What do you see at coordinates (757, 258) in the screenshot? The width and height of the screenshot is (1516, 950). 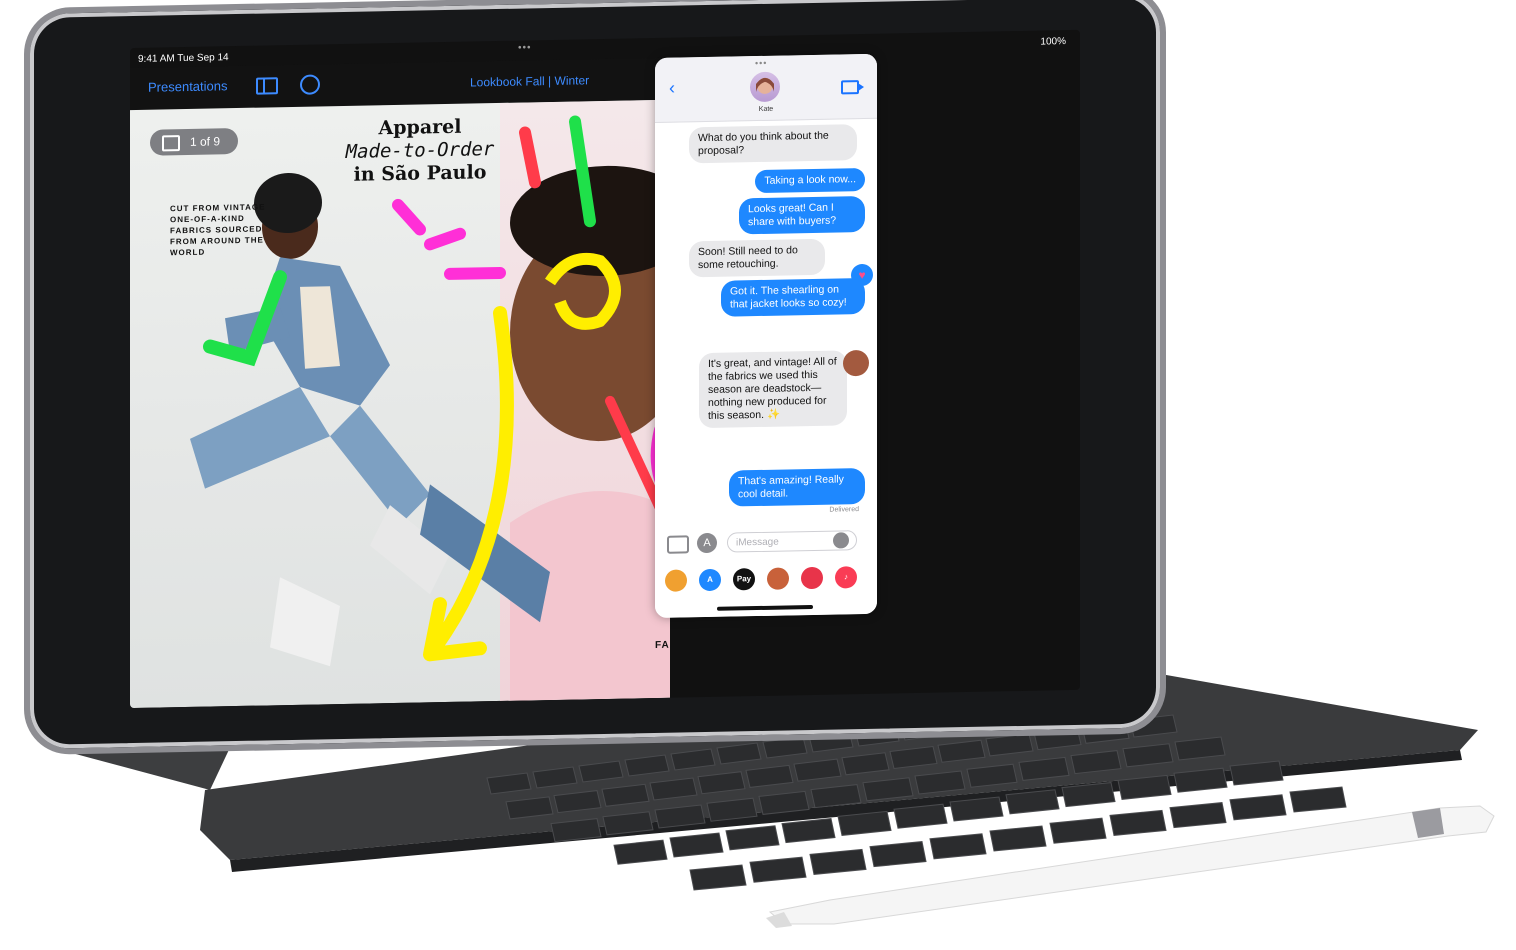 I see `message-bubble-incoming: Soon! Still need to do some retouching.` at bounding box center [757, 258].